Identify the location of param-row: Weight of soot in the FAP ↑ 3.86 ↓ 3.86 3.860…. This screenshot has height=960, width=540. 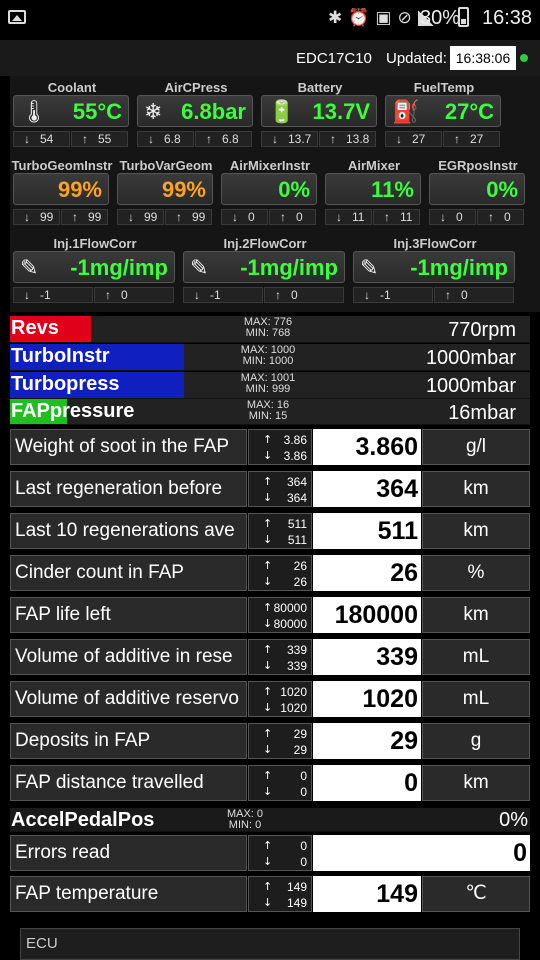
(270, 447).